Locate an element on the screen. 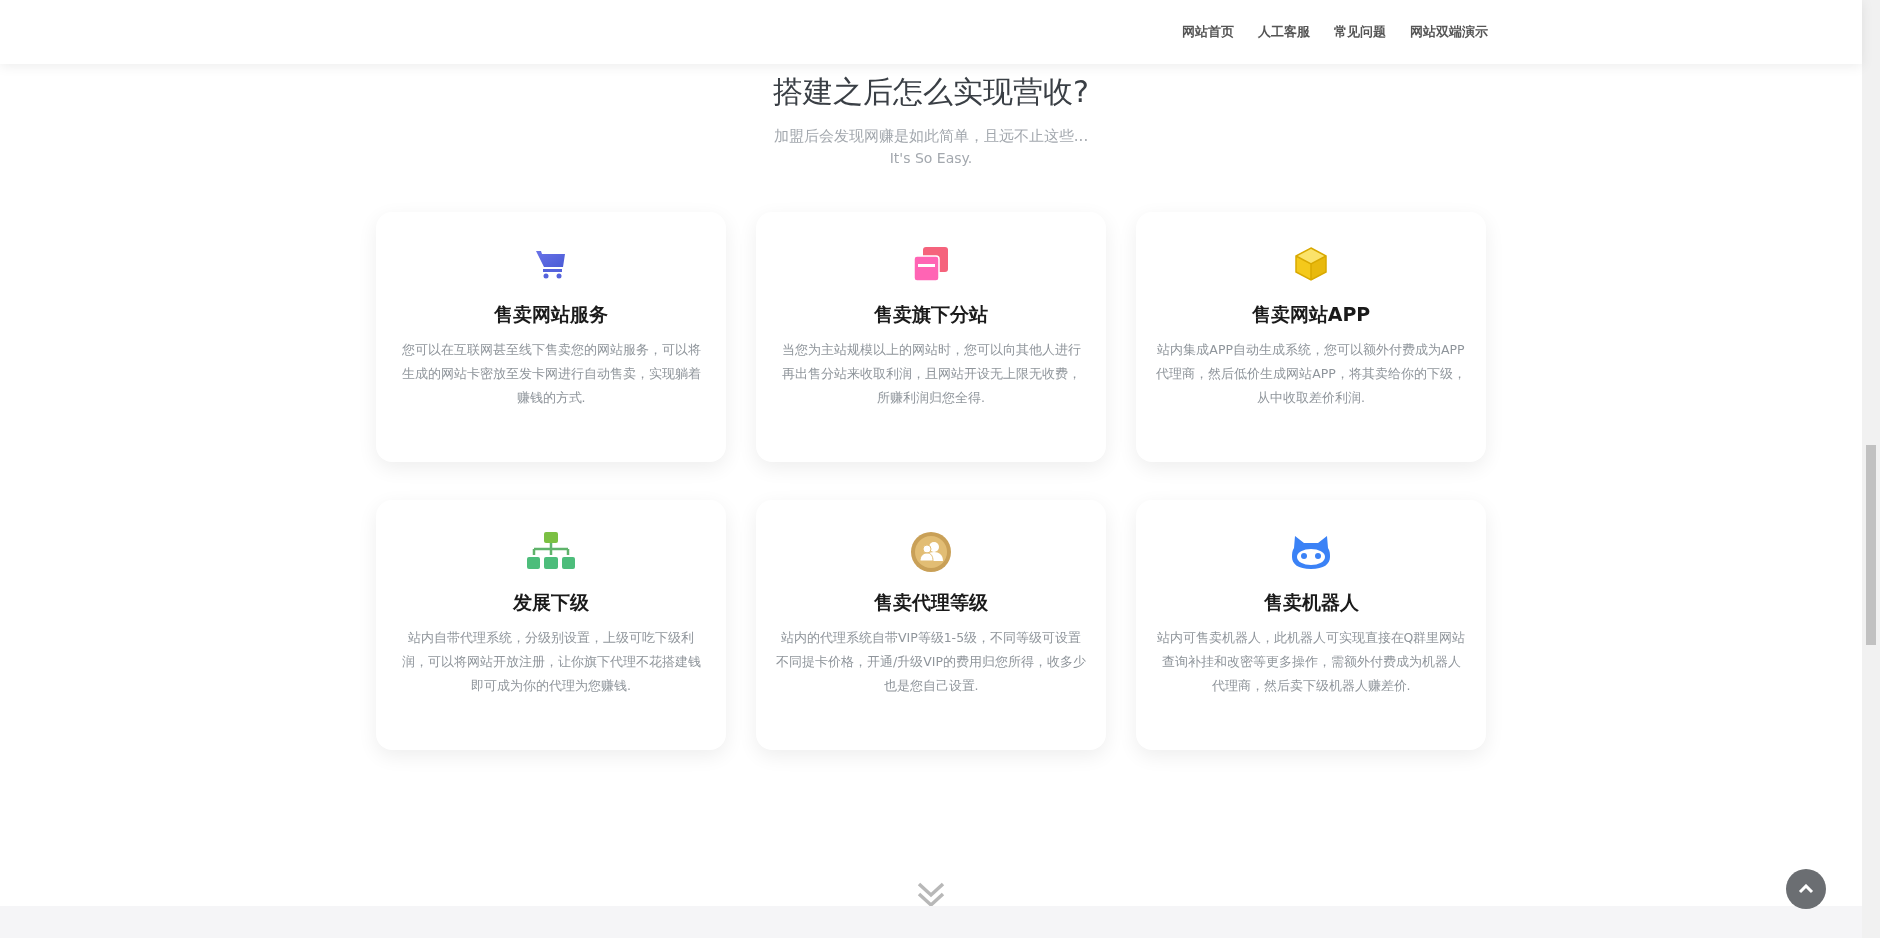  nav-link: 网站首页 is located at coordinates (1208, 32).